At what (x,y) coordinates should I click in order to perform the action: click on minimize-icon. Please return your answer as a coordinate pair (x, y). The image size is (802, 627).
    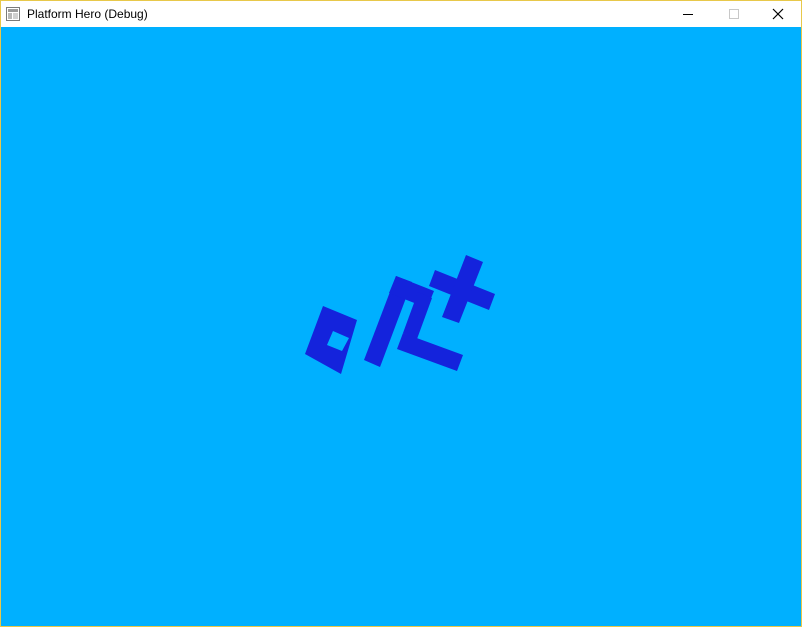
    Looking at the image, I should click on (688, 14).